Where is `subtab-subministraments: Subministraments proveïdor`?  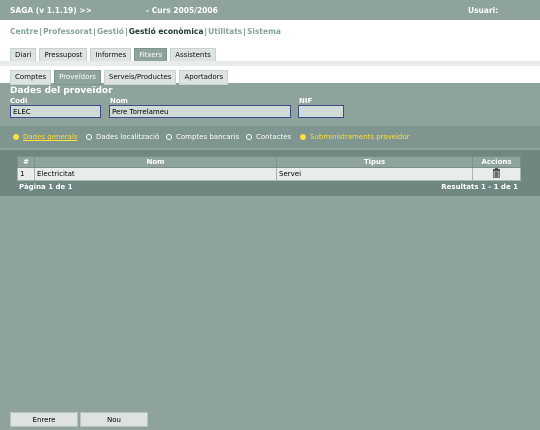 subtab-subministraments: Subministraments proveïdor is located at coordinates (355, 137).